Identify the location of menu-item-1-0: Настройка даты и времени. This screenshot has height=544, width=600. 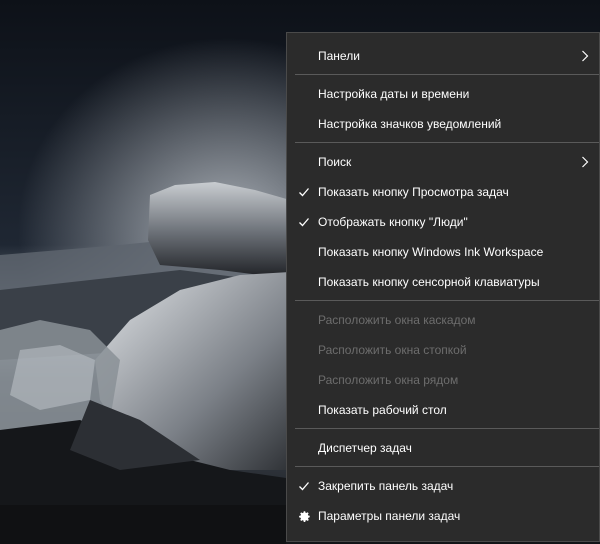
(443, 94).